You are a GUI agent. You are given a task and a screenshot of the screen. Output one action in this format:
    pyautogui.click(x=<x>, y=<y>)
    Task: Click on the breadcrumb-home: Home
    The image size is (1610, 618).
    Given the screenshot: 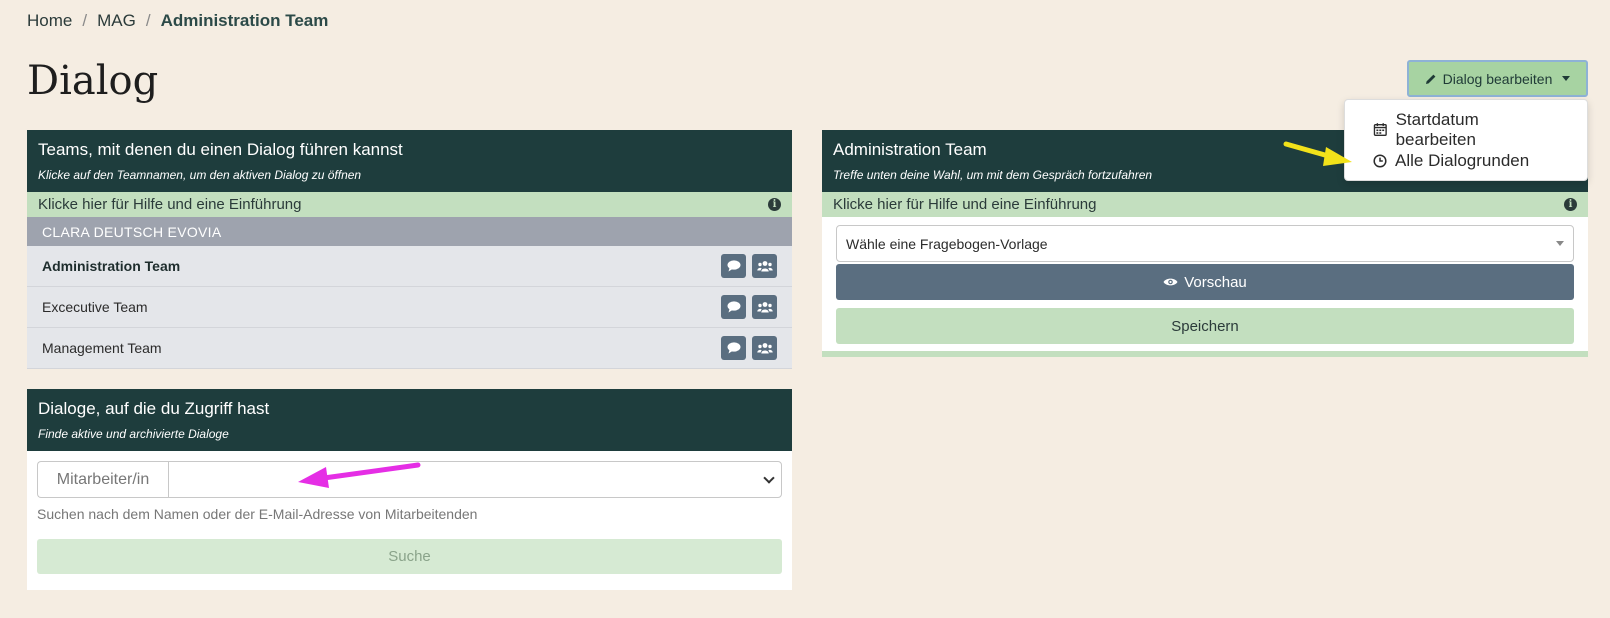 What is the action you would take?
    pyautogui.click(x=49, y=21)
    